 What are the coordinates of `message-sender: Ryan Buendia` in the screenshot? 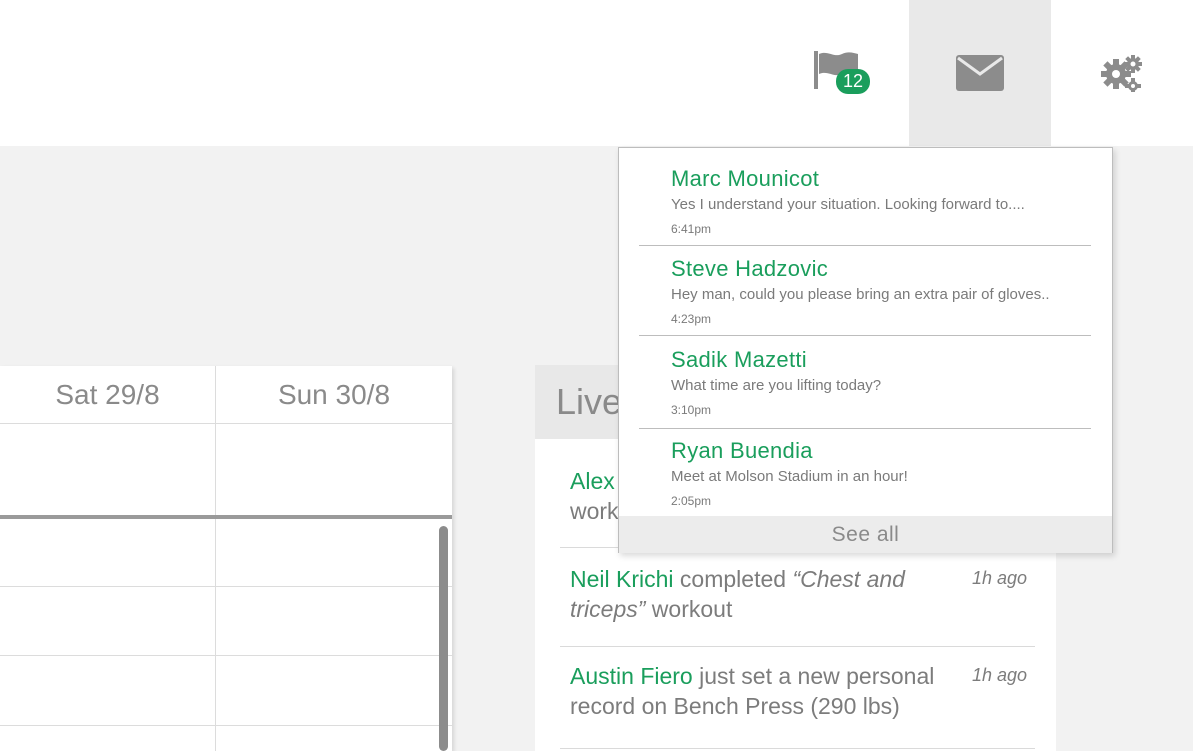 It's located at (742, 450).